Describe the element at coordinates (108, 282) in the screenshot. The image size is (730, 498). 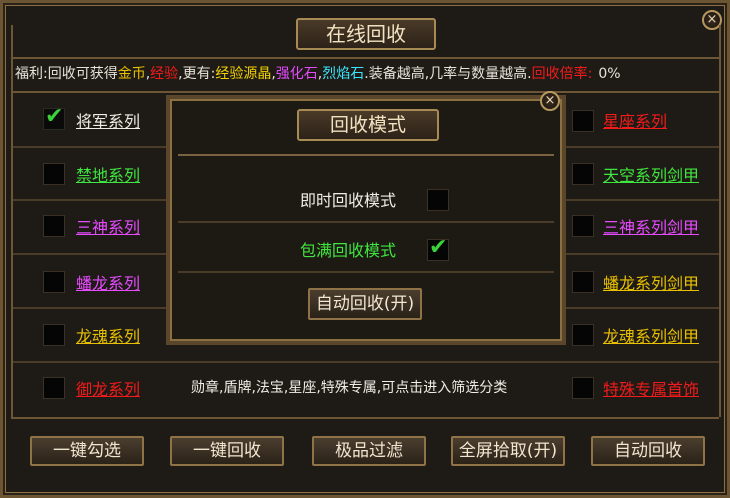
I see `item-left-3: 蟠龙系列` at that location.